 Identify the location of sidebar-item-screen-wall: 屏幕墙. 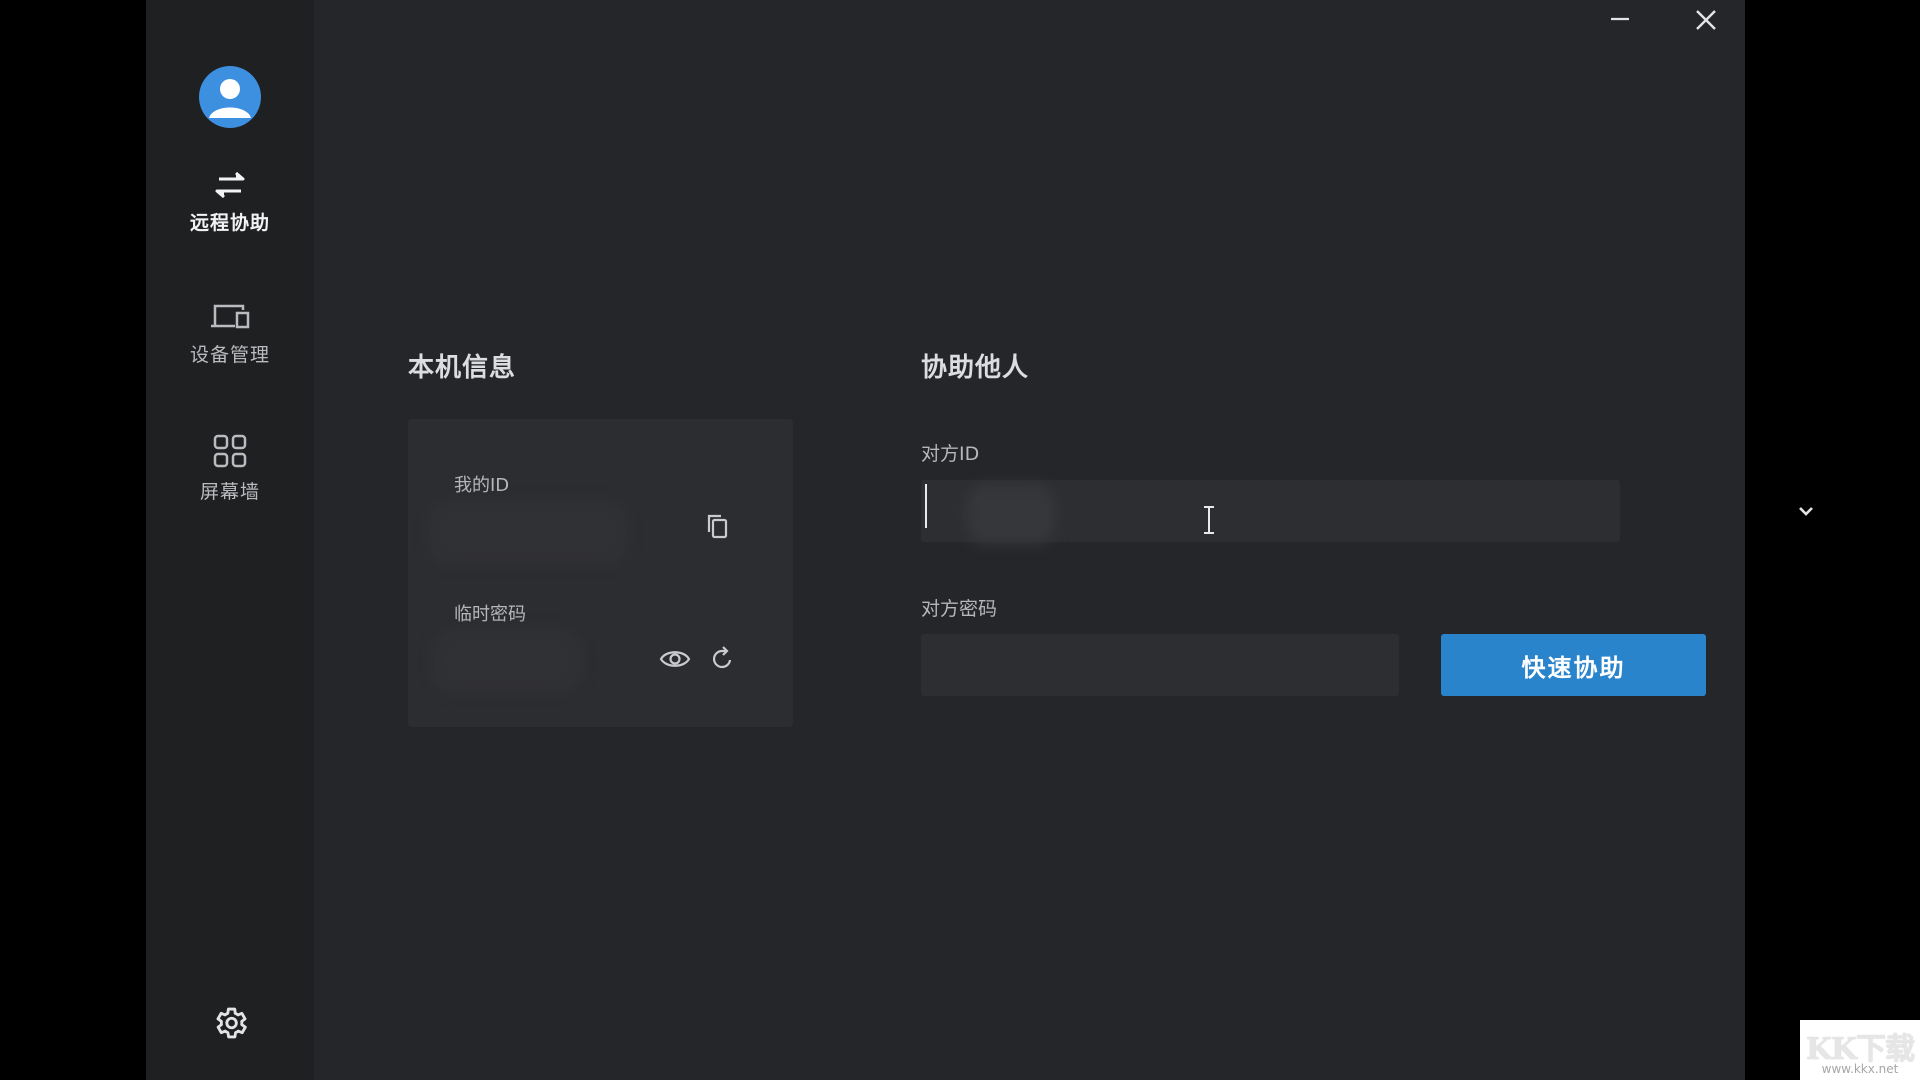
(230, 468).